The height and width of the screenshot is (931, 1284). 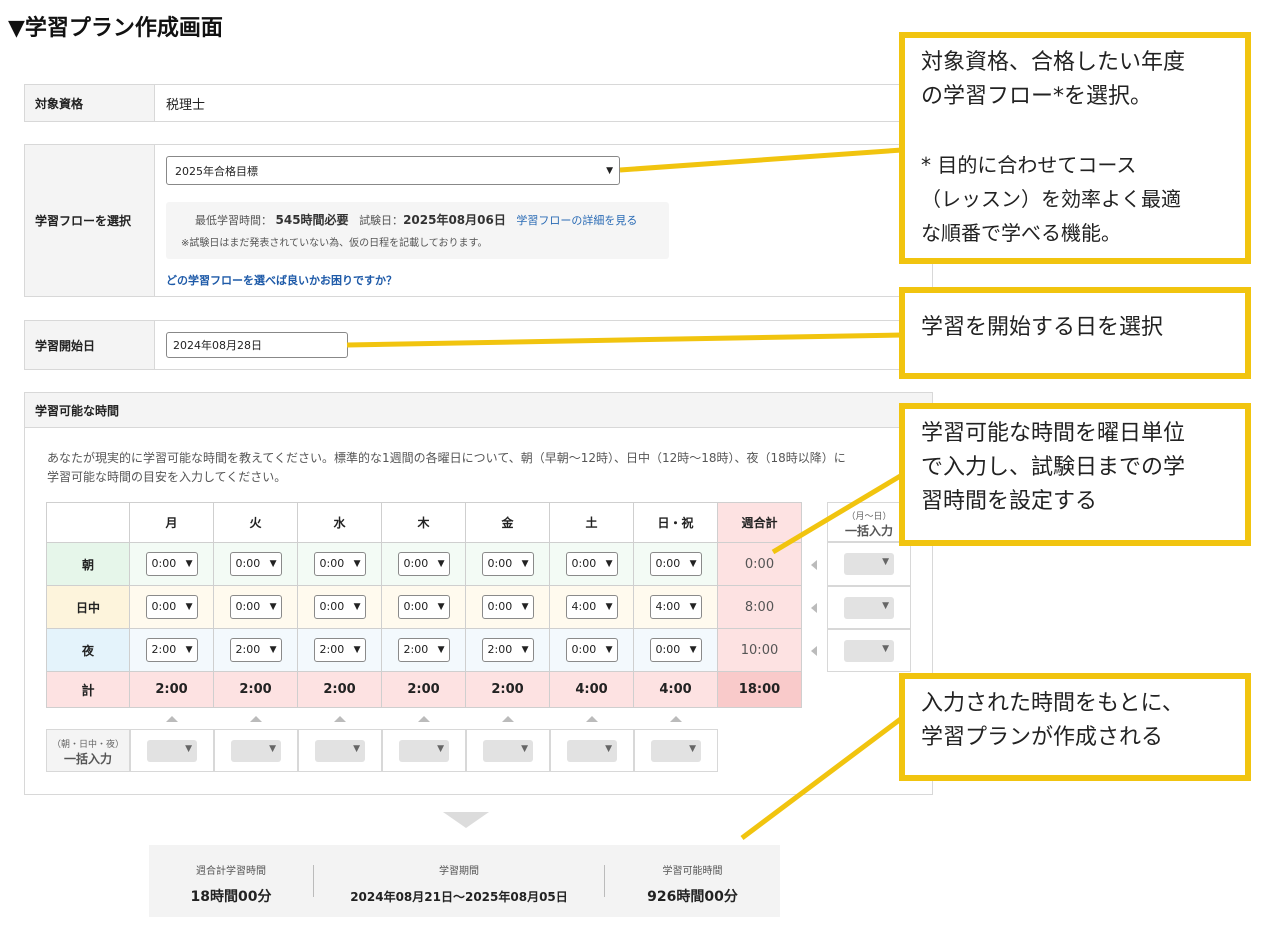 What do you see at coordinates (869, 517) in the screenshot?
I see `side-bulk-sub: （月～日）` at bounding box center [869, 517].